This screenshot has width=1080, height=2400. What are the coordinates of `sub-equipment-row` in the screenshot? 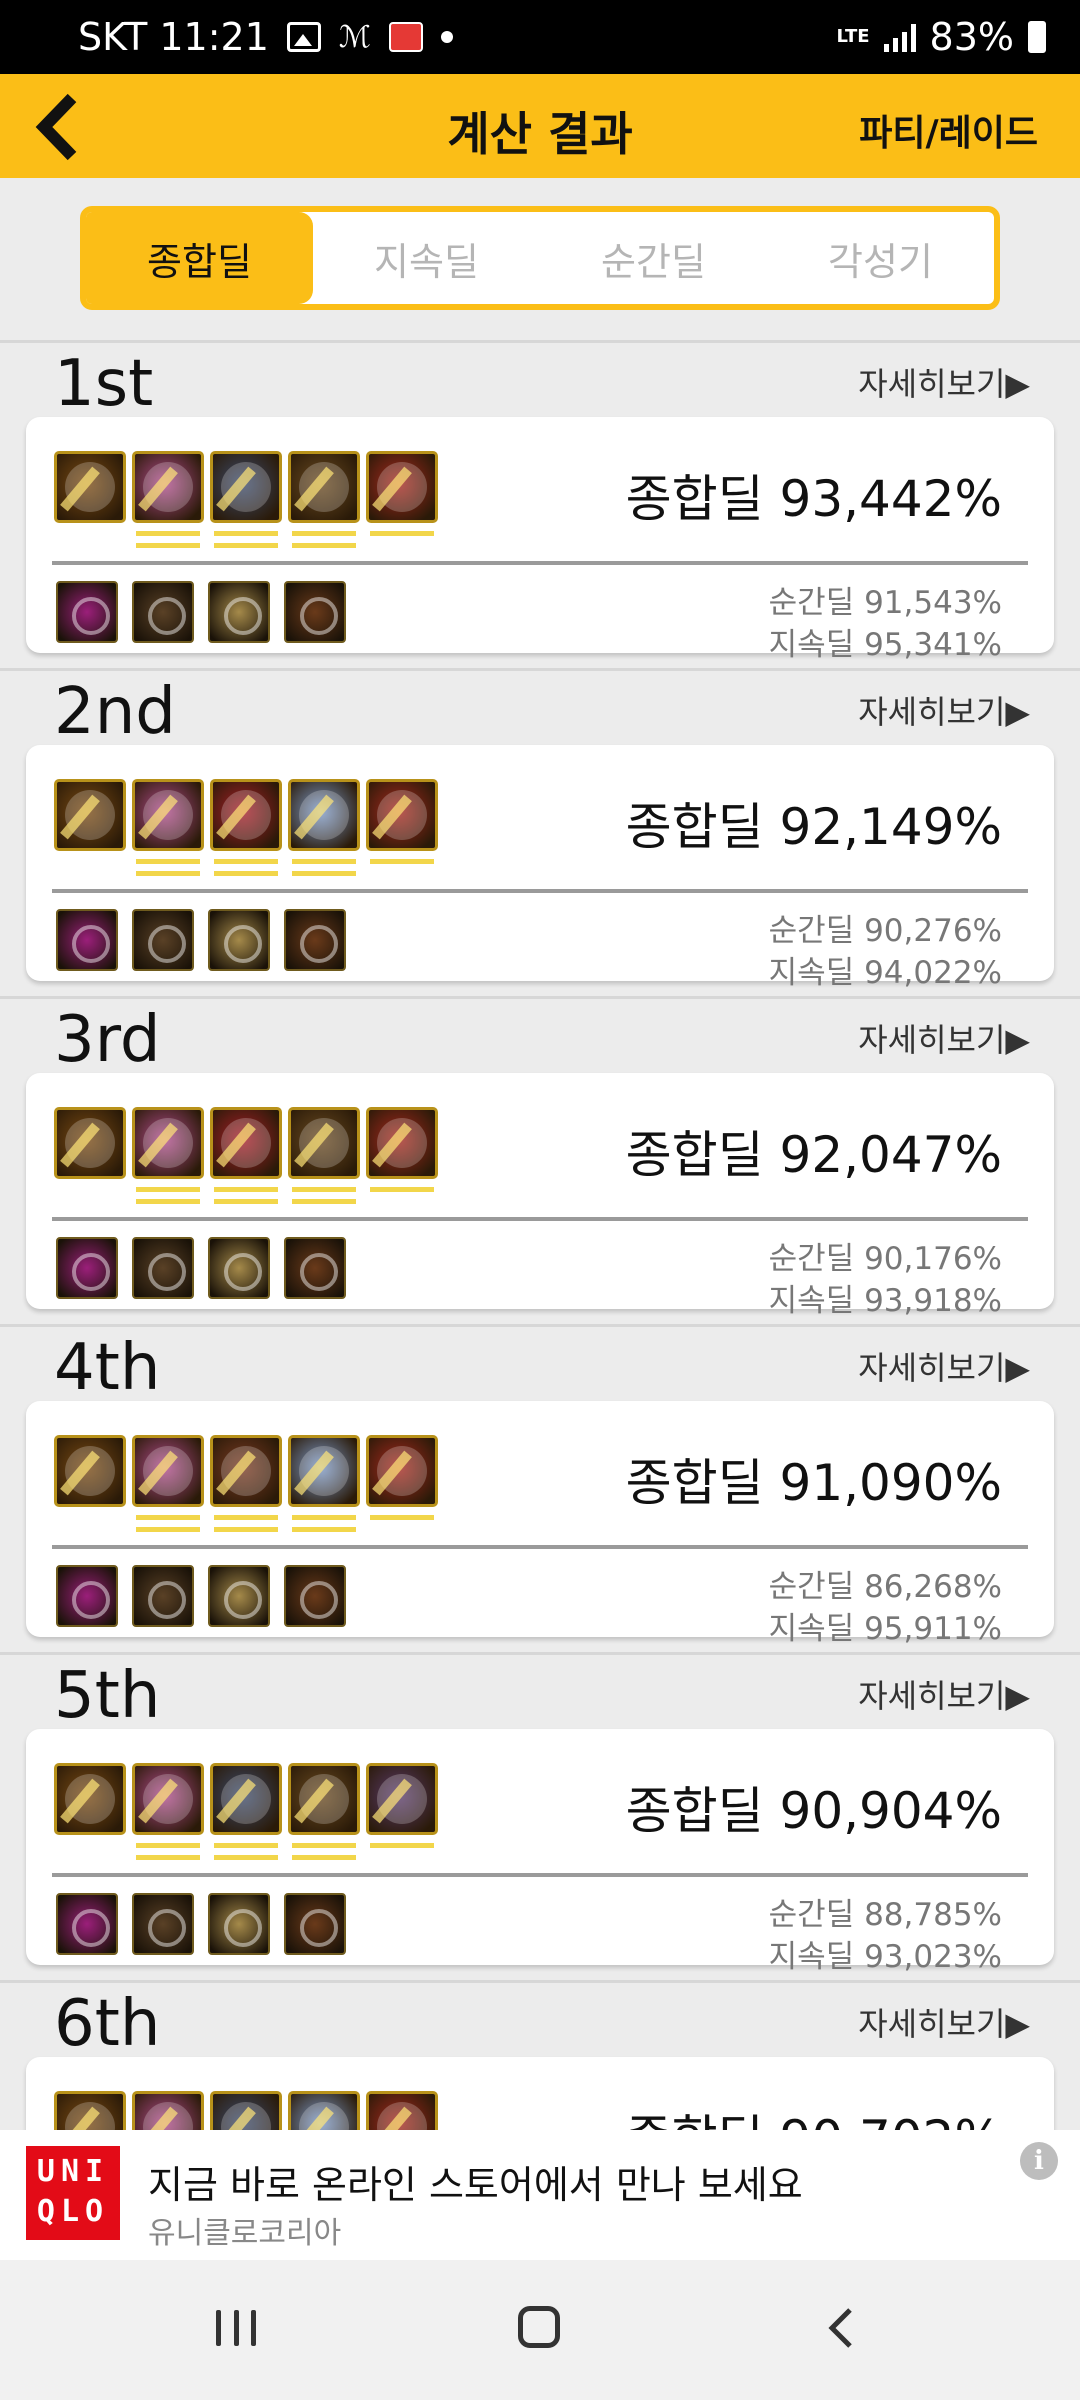 It's located at (201, 940).